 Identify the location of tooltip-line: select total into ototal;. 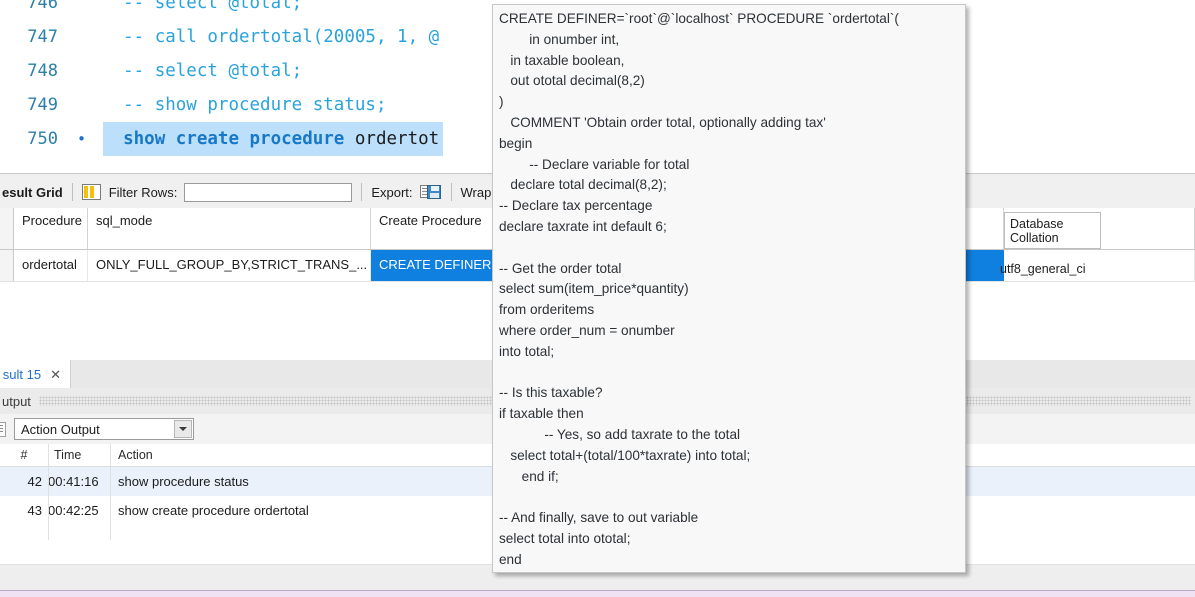
(565, 538).